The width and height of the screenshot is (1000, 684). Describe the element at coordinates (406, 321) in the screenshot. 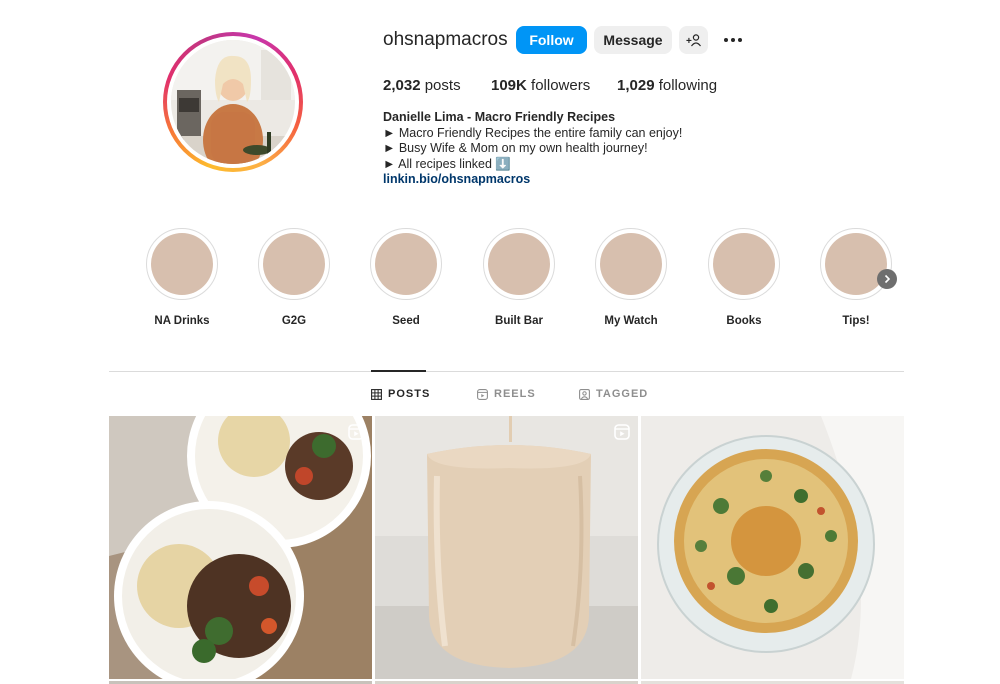

I see `highlight-label: Seed` at that location.